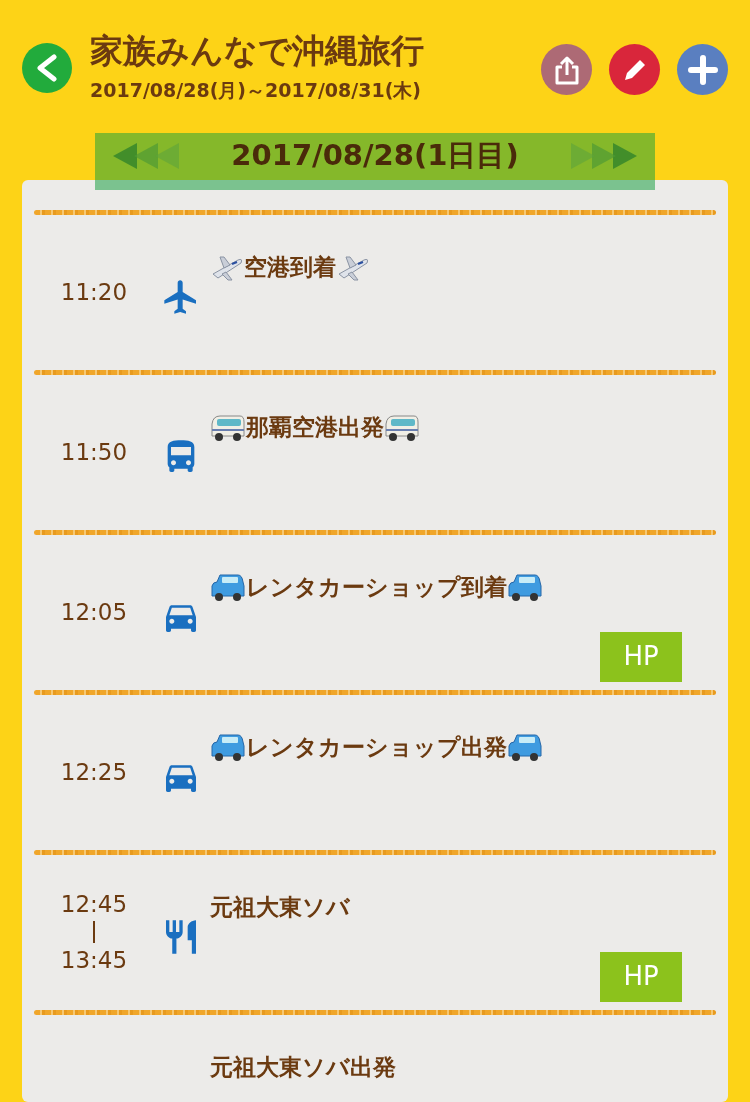 This screenshot has width=750, height=1102. I want to click on event-title: レンタカーショップ出発, so click(376, 746).